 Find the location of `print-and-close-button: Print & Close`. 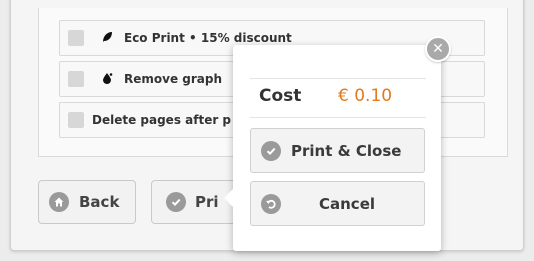

print-and-close-button: Print & Close is located at coordinates (337, 150).